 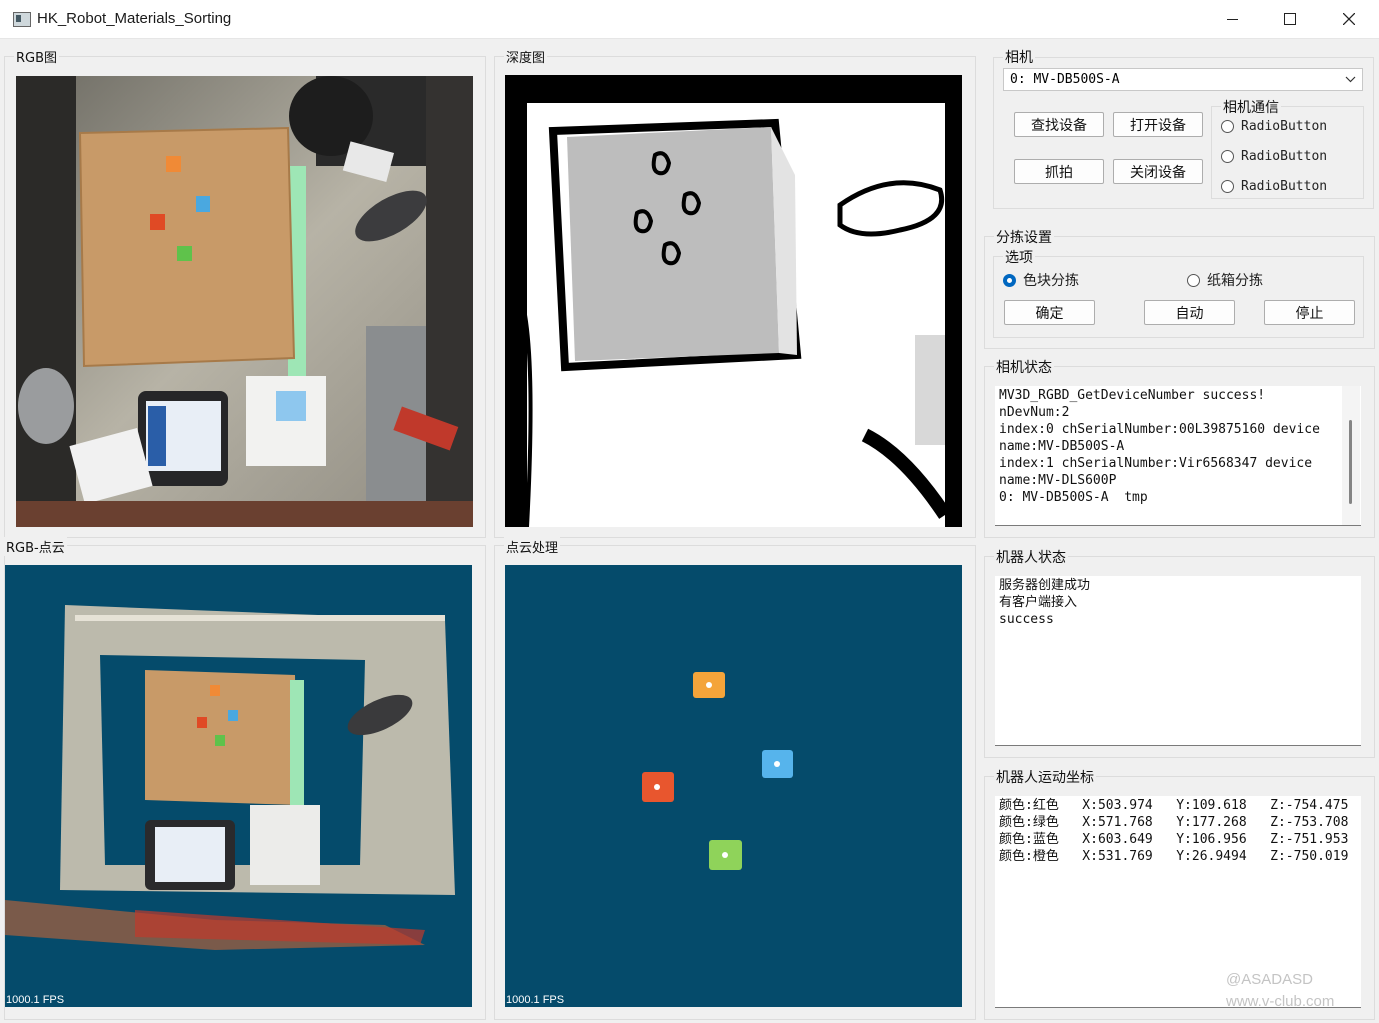 I want to click on robot-status-log: 服务器创建成功 有客户端接入 success, so click(x=1178, y=661).